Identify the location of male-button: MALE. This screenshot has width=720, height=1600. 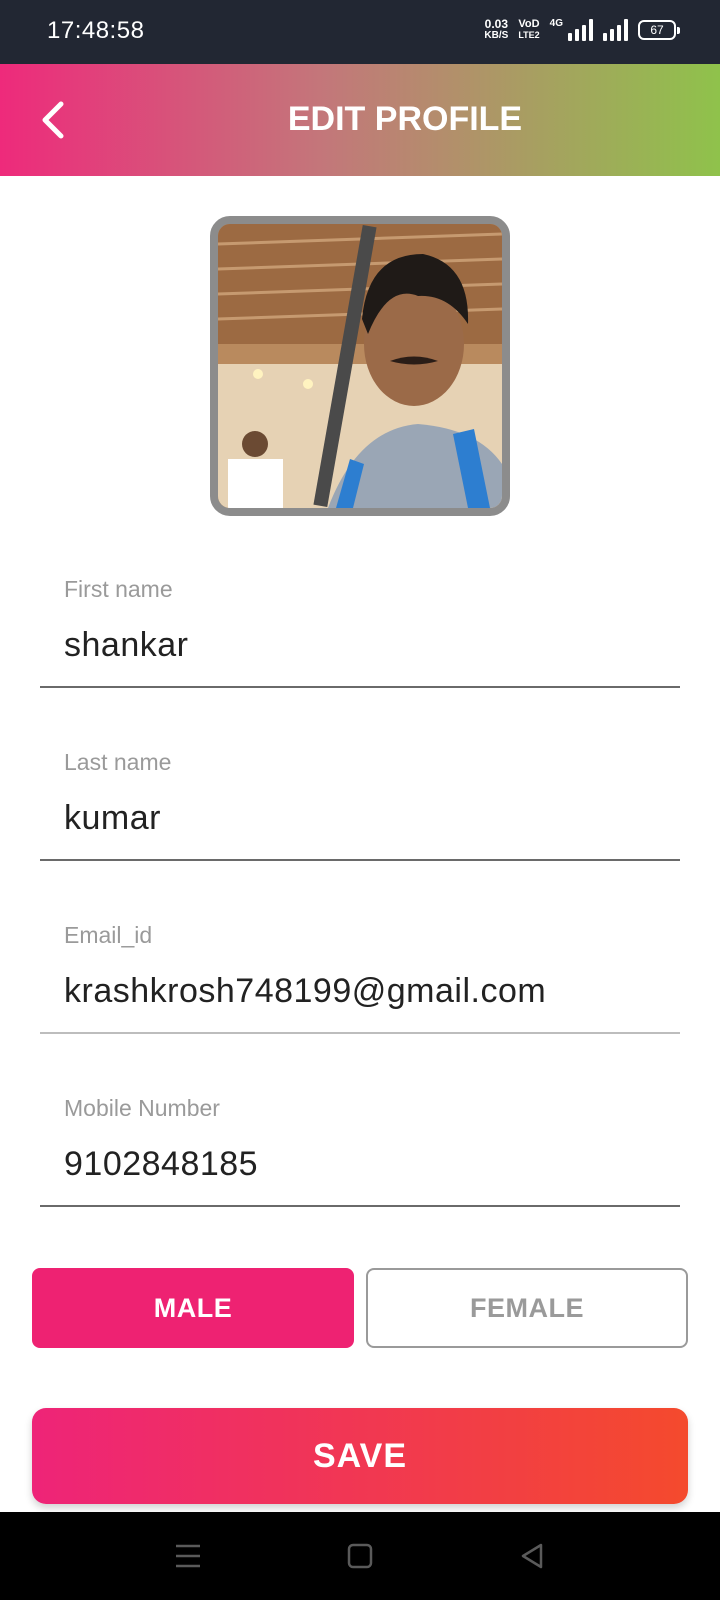
(193, 1308).